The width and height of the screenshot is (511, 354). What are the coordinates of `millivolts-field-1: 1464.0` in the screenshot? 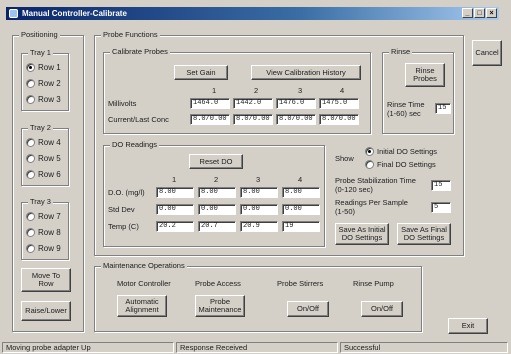 It's located at (210, 103).